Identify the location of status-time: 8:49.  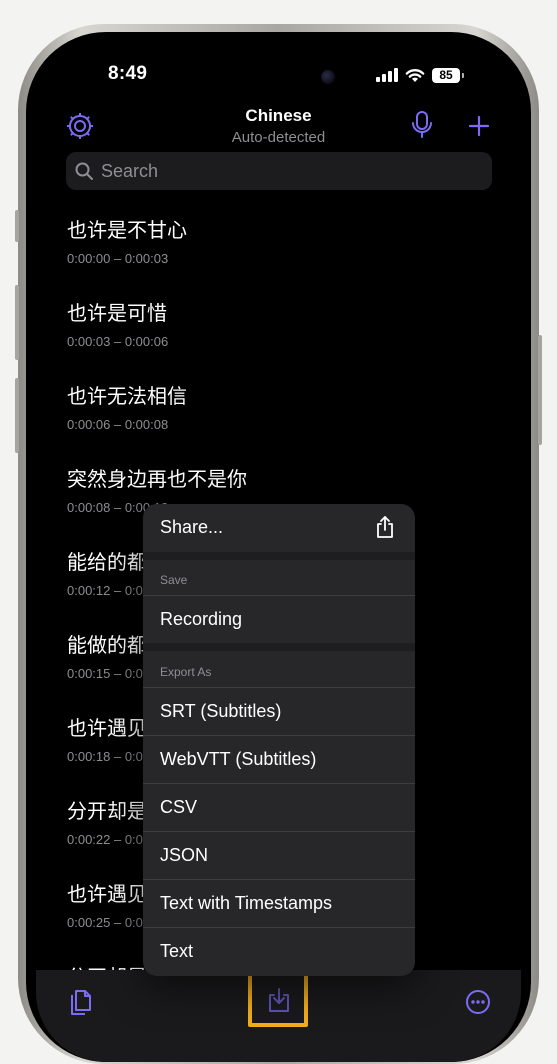
(128, 73).